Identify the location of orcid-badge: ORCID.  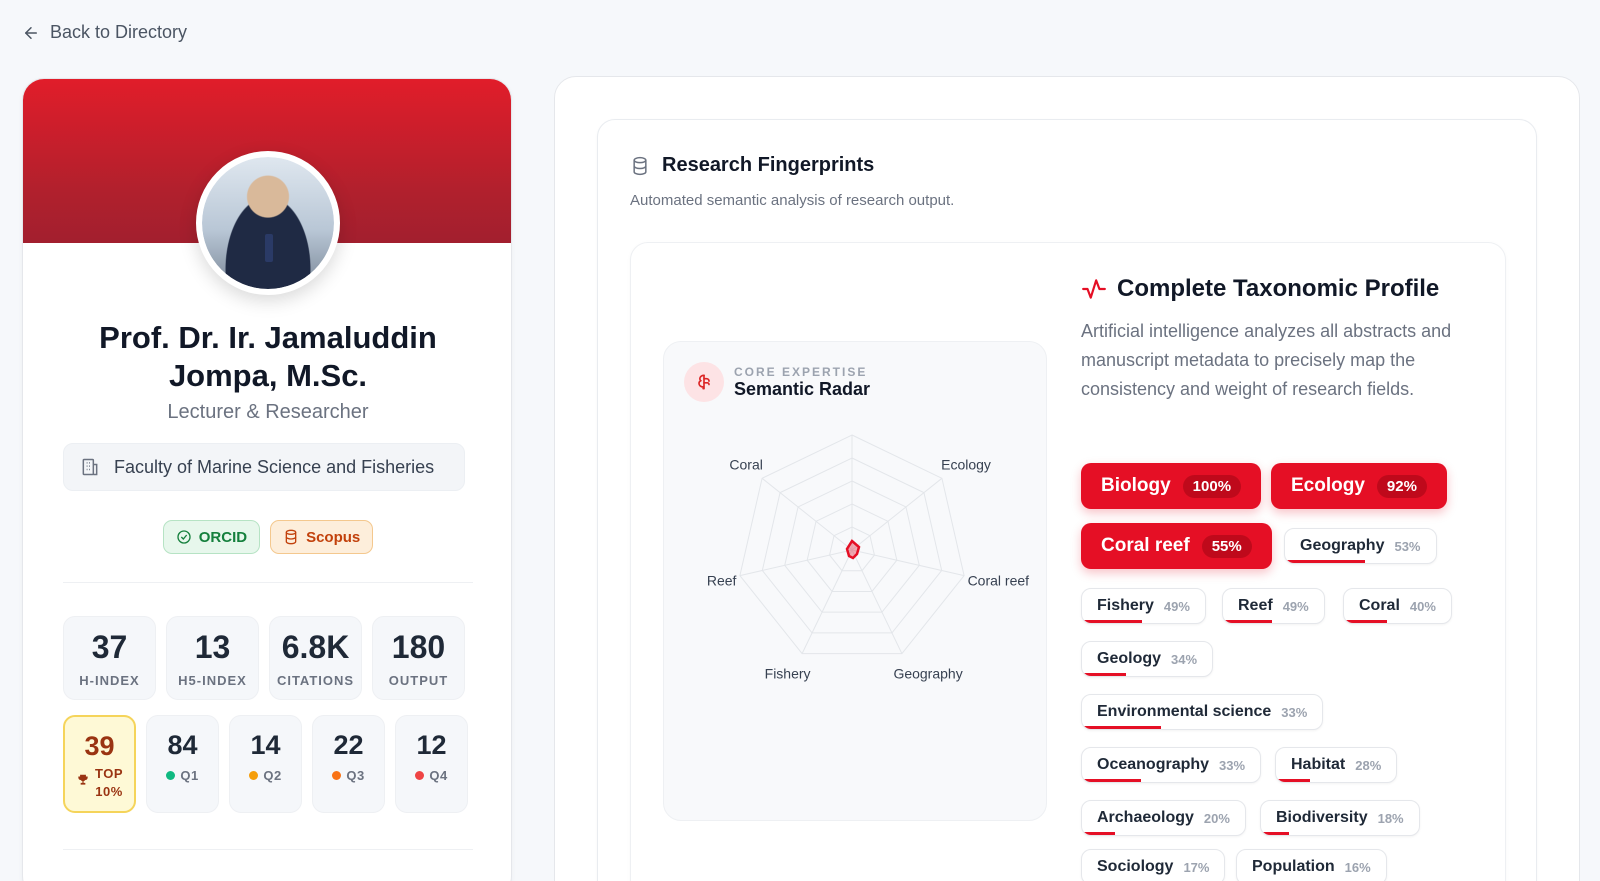
(211, 537).